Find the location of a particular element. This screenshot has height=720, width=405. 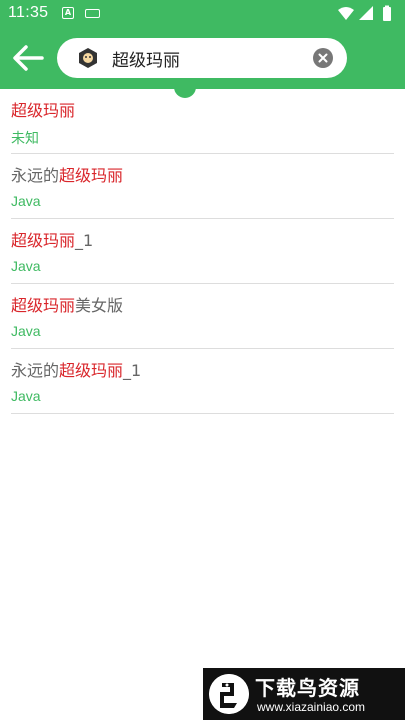

result-title: 永远的超级玛丽 is located at coordinates (67, 174).